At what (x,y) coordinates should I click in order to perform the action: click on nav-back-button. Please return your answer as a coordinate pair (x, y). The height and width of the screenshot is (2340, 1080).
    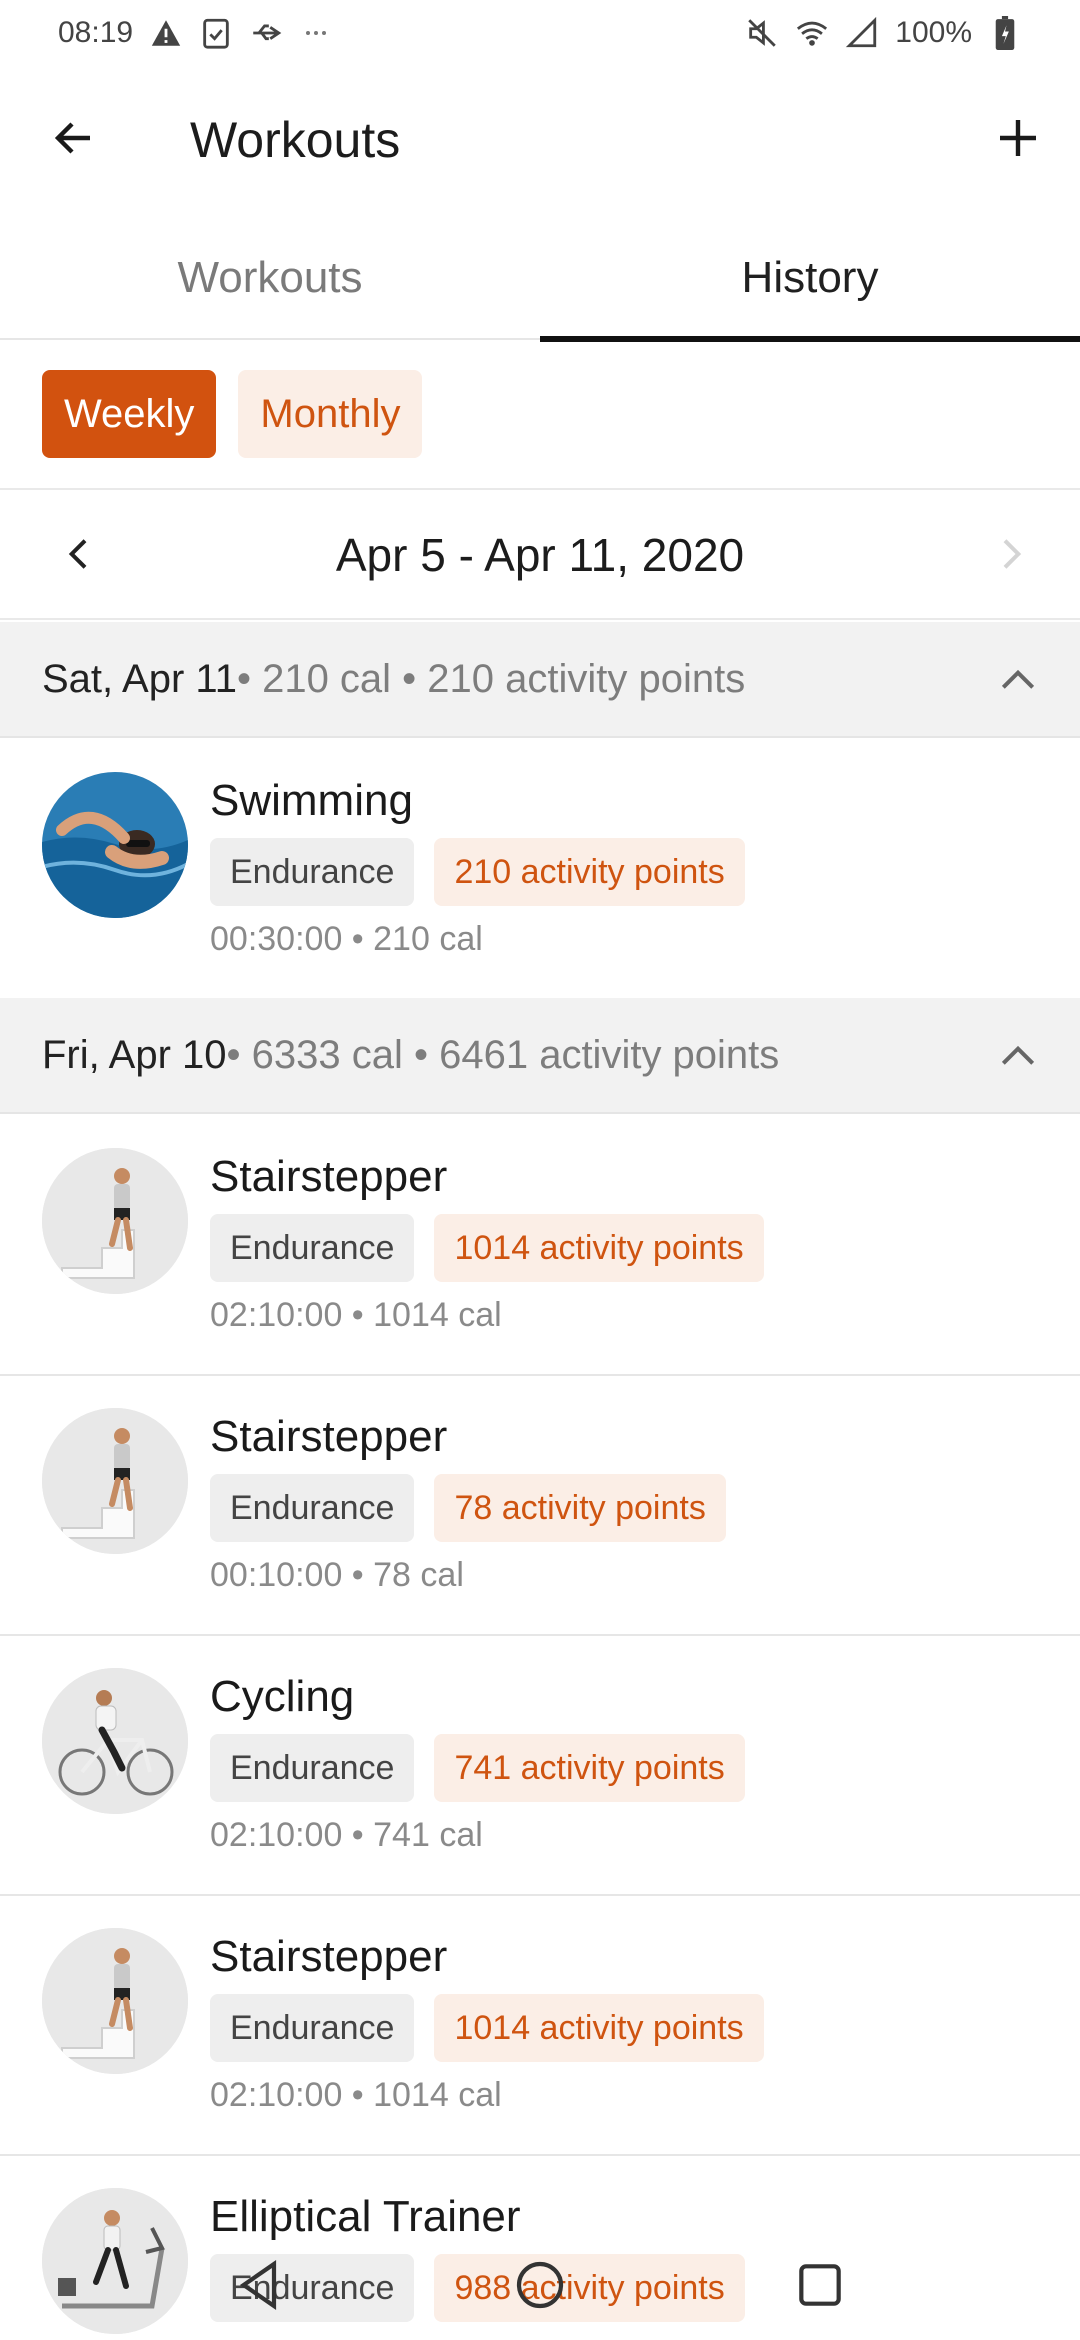
    Looking at the image, I should click on (260, 2285).